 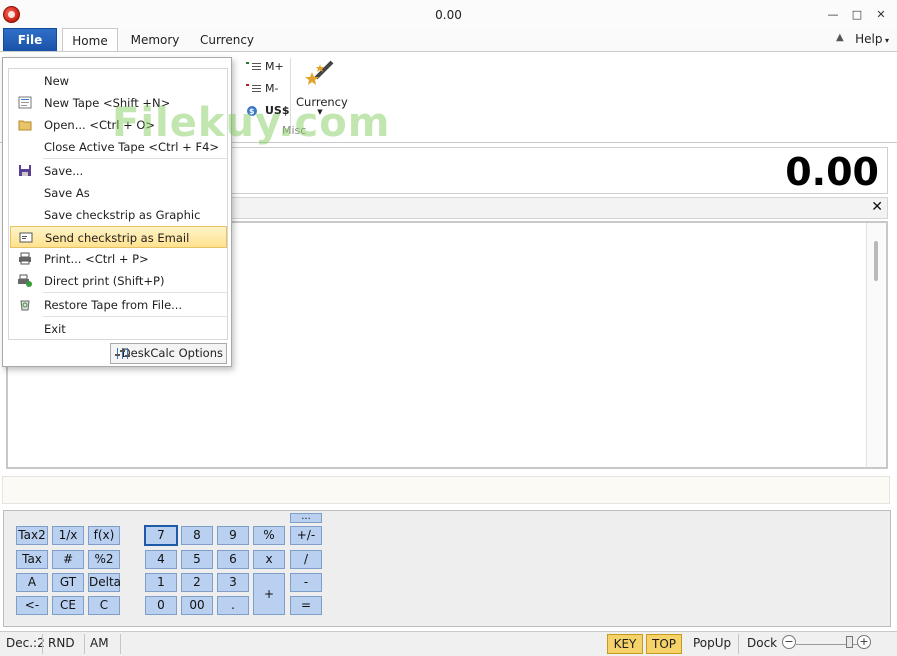 I want to click on key-equals: =, so click(x=306, y=605).